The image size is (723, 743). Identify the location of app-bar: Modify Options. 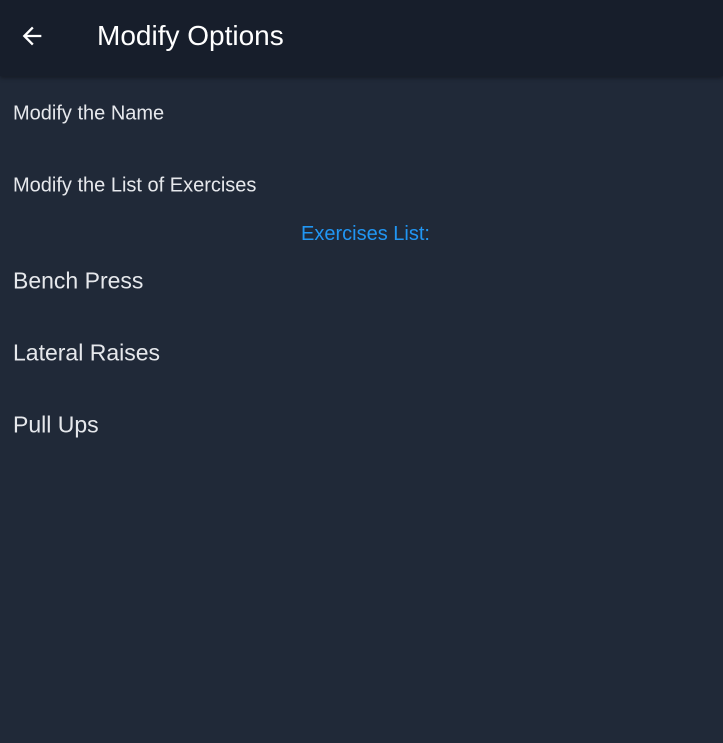
(361, 38).